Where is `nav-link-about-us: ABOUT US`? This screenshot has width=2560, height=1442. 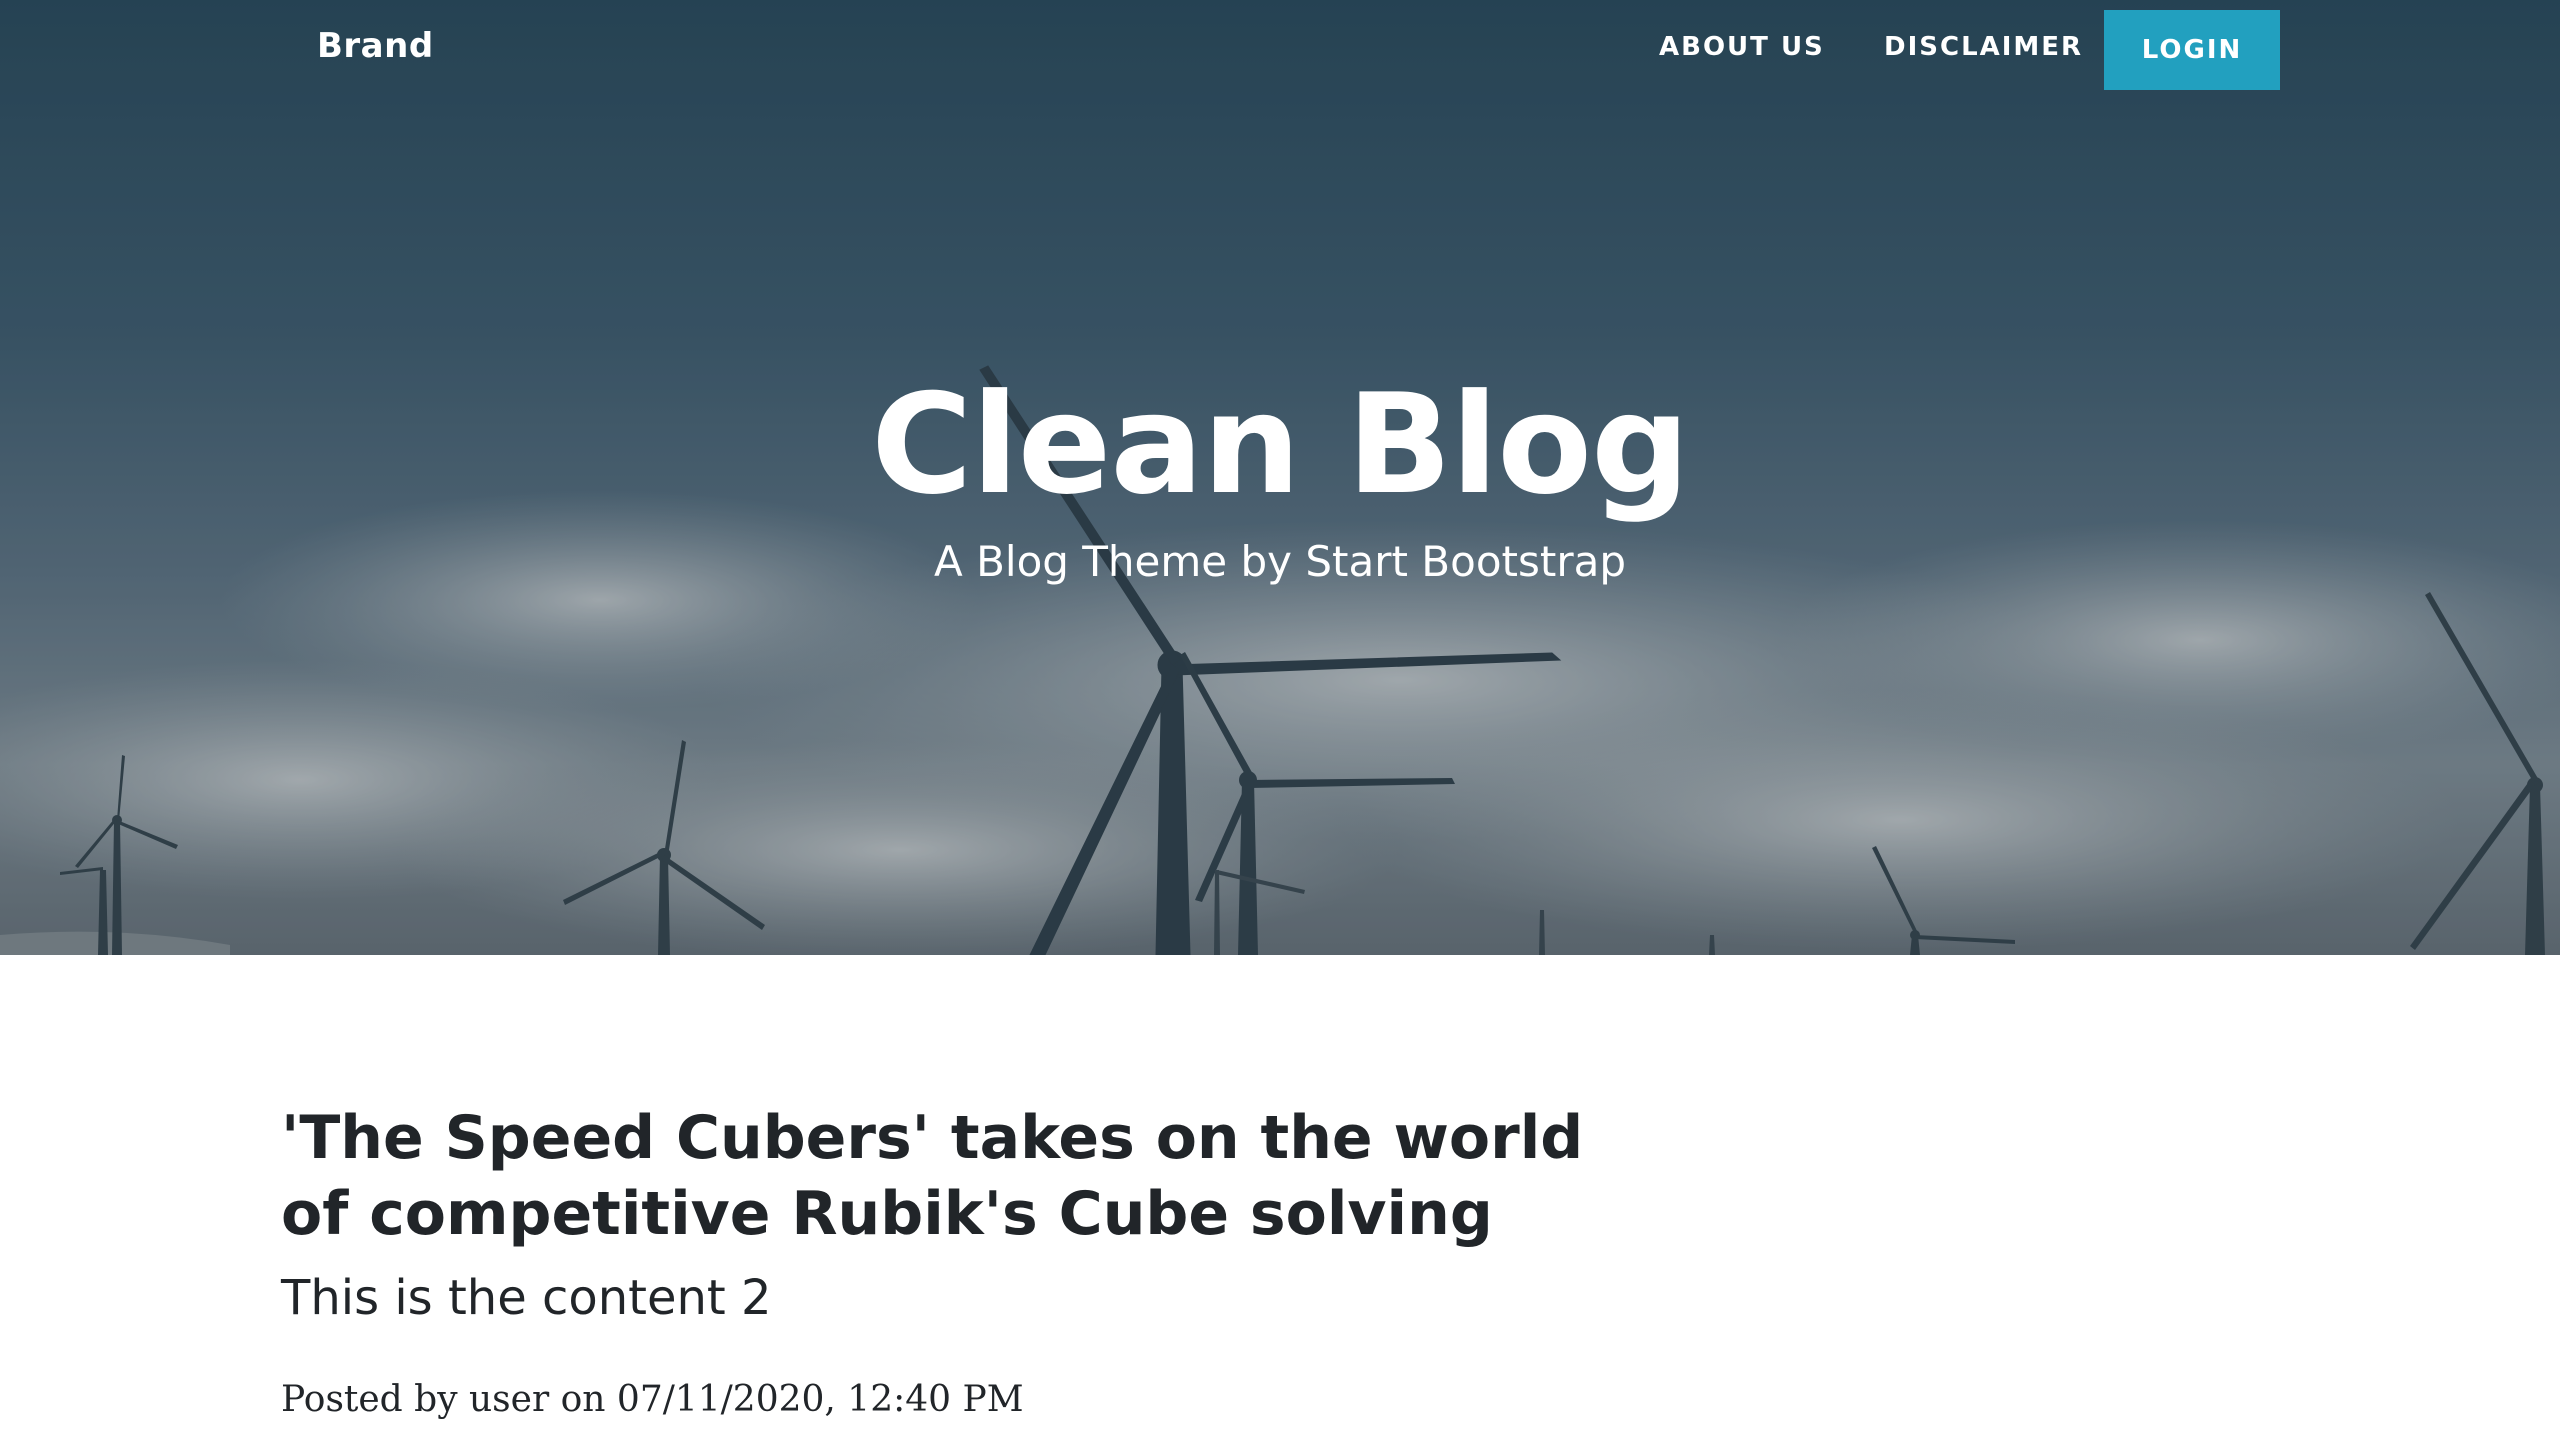
nav-link-about-us: ABOUT US is located at coordinates (1742, 47).